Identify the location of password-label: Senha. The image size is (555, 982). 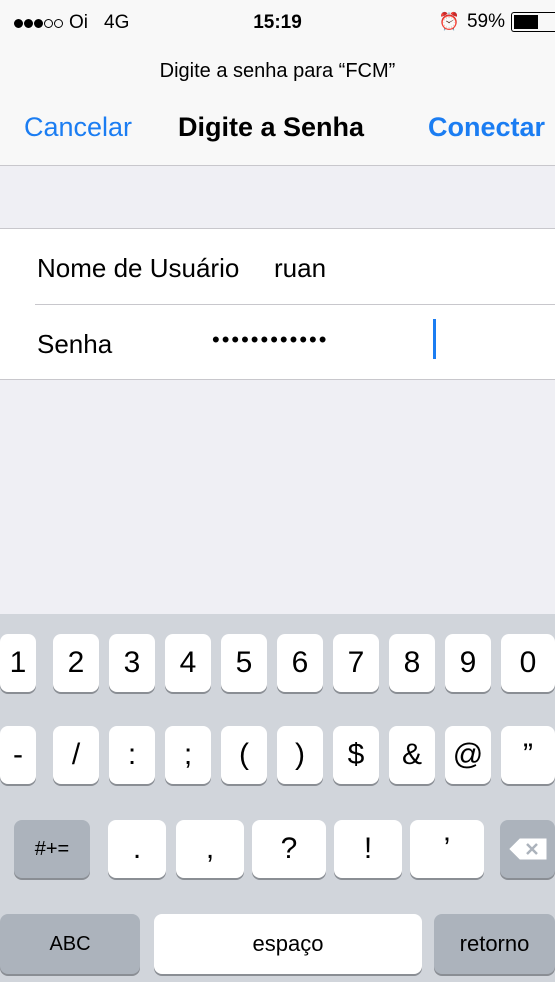
(75, 344).